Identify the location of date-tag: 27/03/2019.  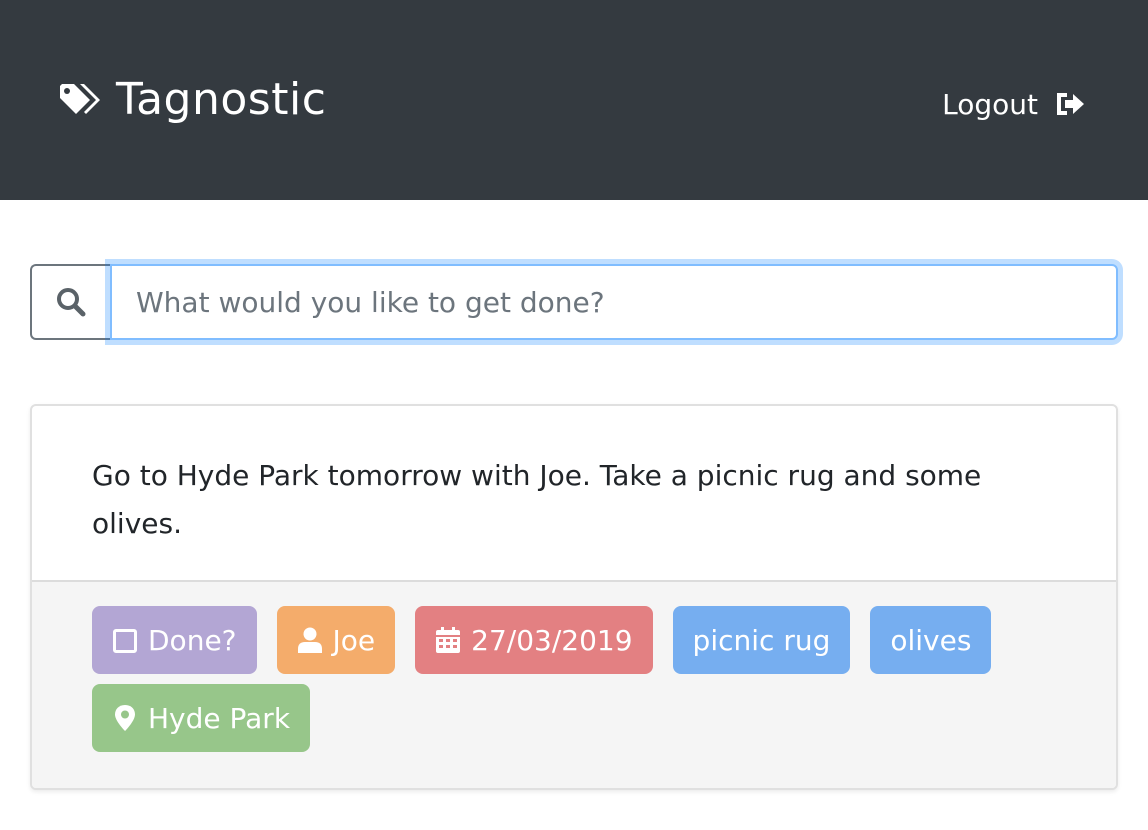
(534, 640).